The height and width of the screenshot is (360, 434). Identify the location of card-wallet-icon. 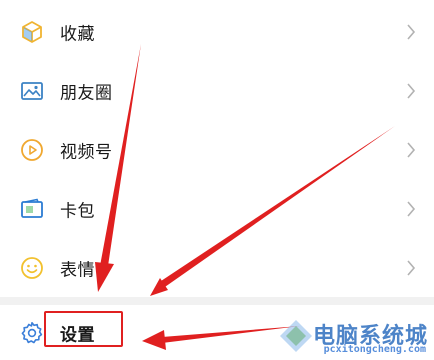
(32, 209).